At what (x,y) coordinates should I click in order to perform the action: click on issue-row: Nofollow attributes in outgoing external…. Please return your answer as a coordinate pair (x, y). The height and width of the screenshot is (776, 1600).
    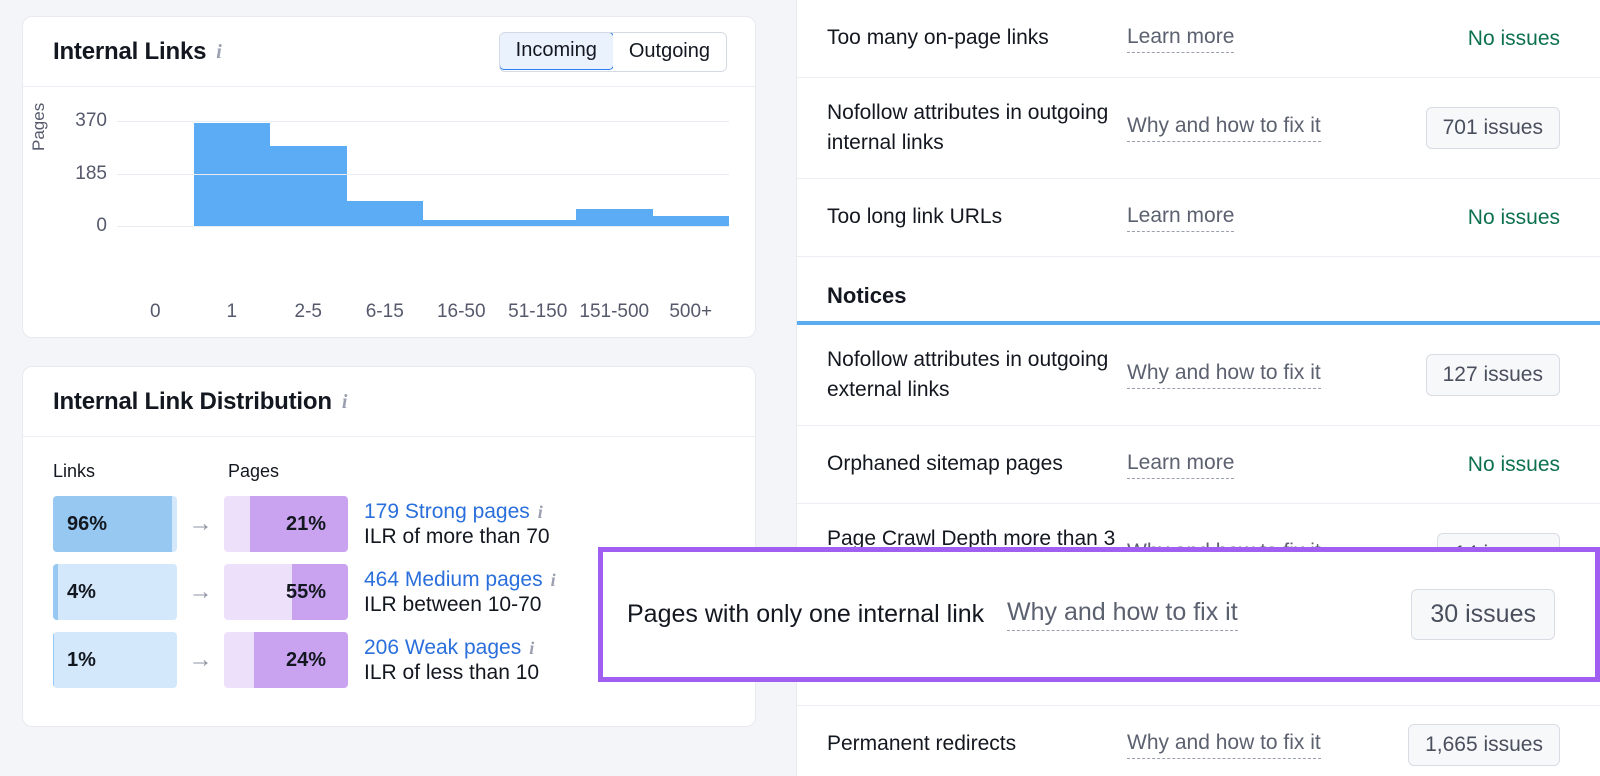
    Looking at the image, I should click on (1198, 375).